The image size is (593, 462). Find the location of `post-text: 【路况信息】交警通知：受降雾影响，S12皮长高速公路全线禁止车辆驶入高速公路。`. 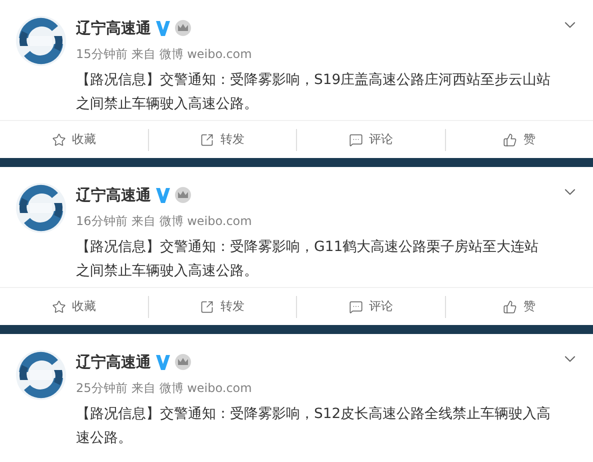

post-text: 【路况信息】交警通知：受降雾影响，S12皮长高速公路全线禁止车辆驶入高速公路。 is located at coordinates (313, 426).